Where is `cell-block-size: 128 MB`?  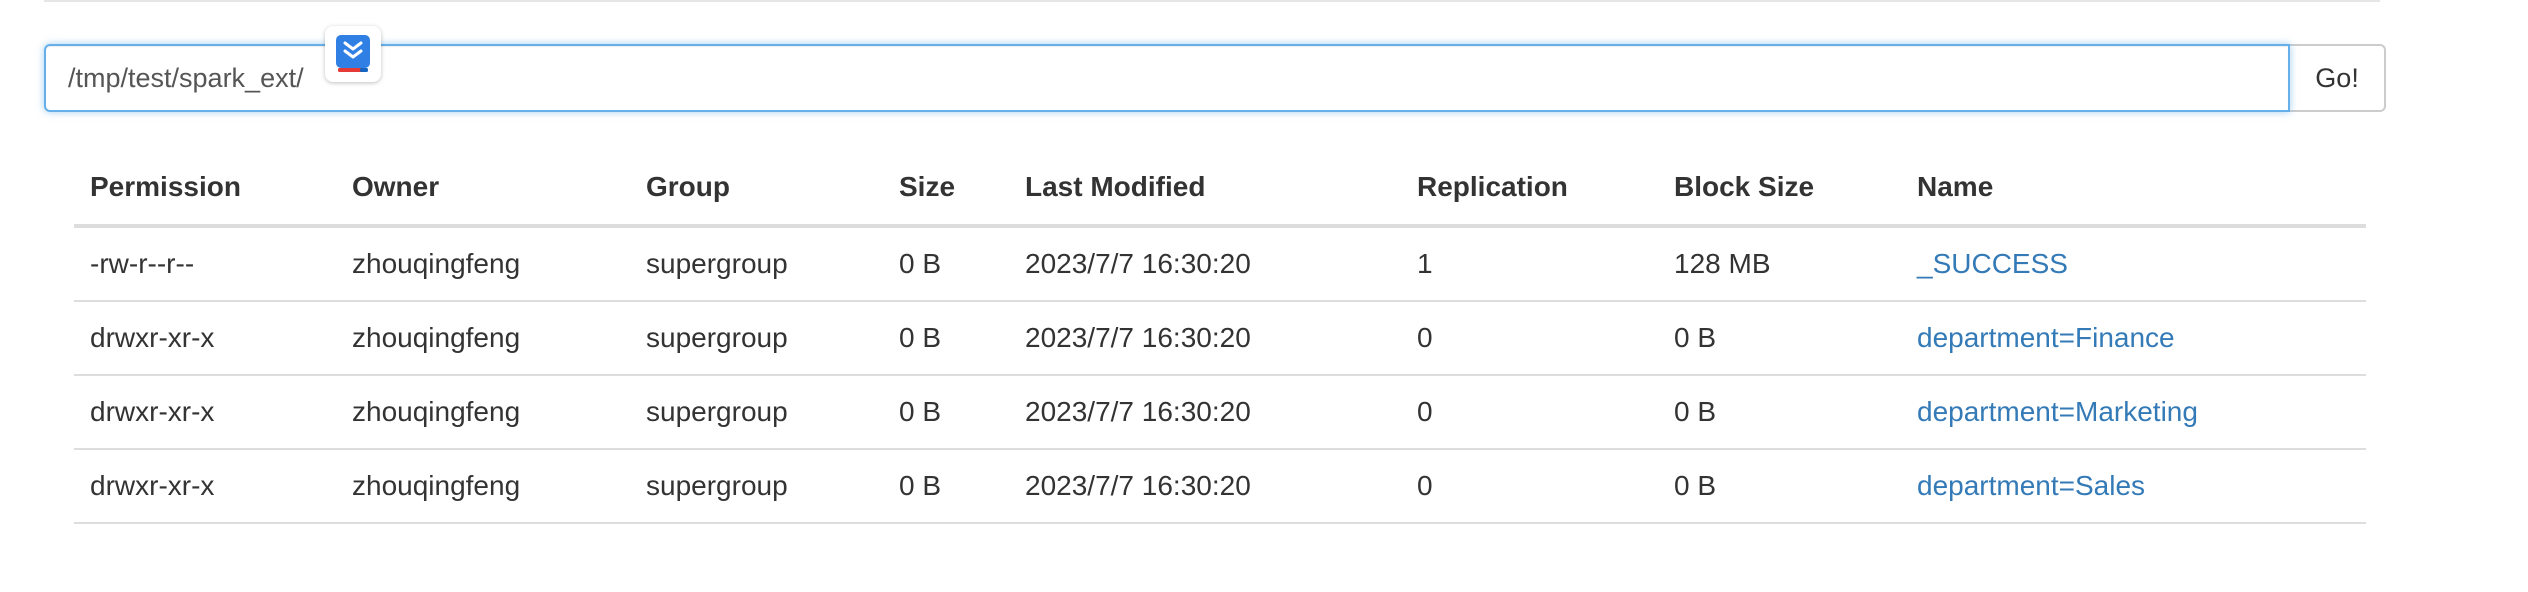 cell-block-size: 128 MB is located at coordinates (1779, 264).